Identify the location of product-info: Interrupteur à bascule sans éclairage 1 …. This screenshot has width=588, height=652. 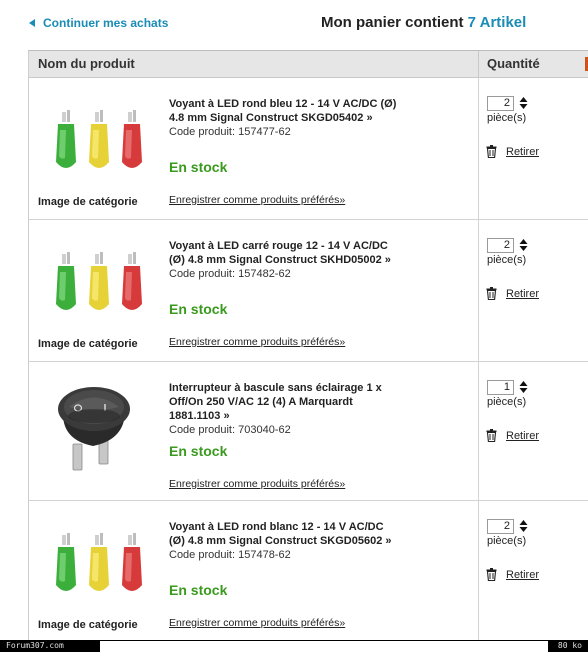
(284, 409).